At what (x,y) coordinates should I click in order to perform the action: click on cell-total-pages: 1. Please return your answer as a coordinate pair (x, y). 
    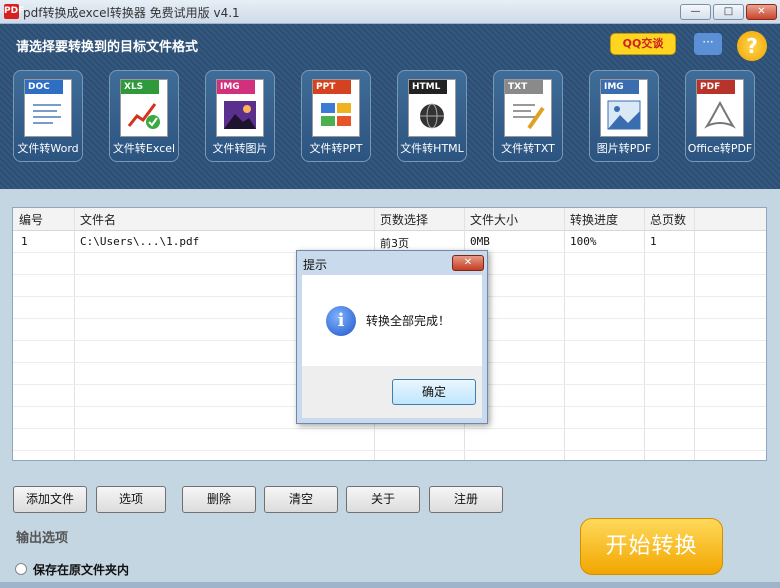
    Looking at the image, I should click on (653, 241).